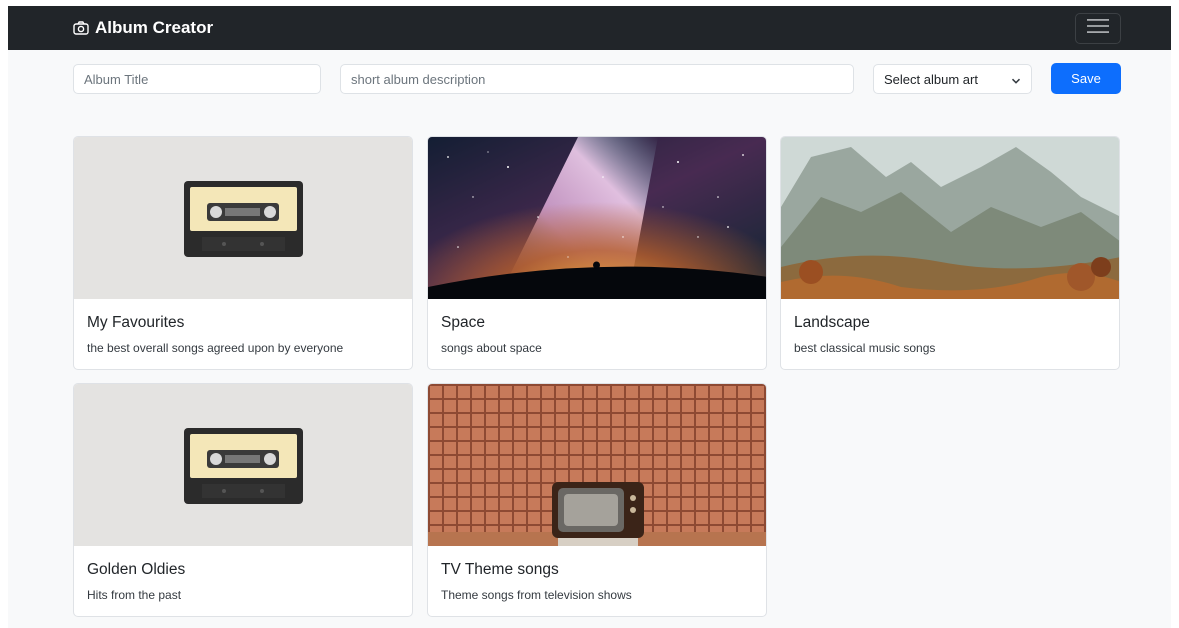 The height and width of the screenshot is (628, 1179). What do you see at coordinates (597, 79) in the screenshot?
I see `album-description-input` at bounding box center [597, 79].